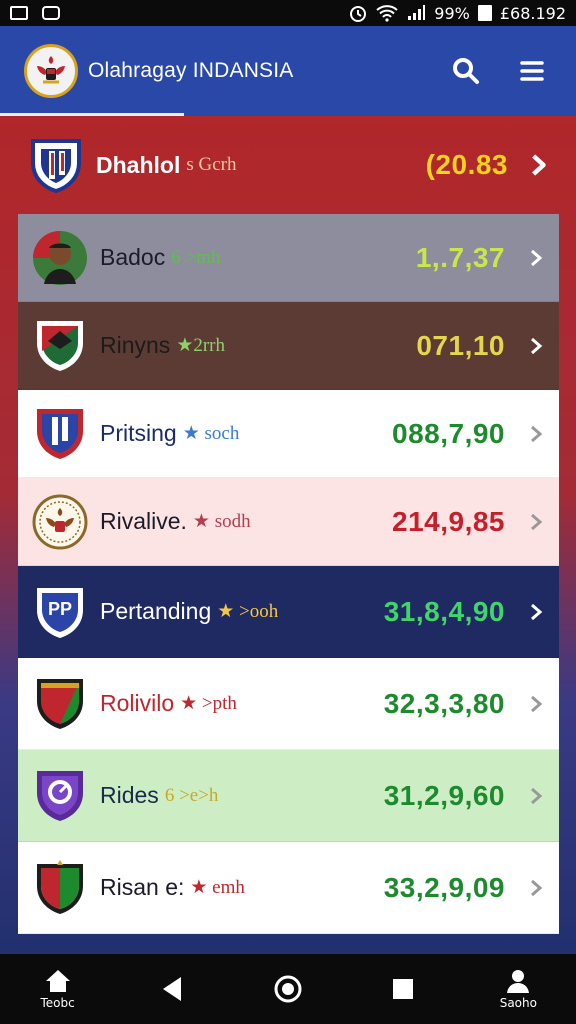  What do you see at coordinates (358, 14) in the screenshot?
I see `alarm-icon` at bounding box center [358, 14].